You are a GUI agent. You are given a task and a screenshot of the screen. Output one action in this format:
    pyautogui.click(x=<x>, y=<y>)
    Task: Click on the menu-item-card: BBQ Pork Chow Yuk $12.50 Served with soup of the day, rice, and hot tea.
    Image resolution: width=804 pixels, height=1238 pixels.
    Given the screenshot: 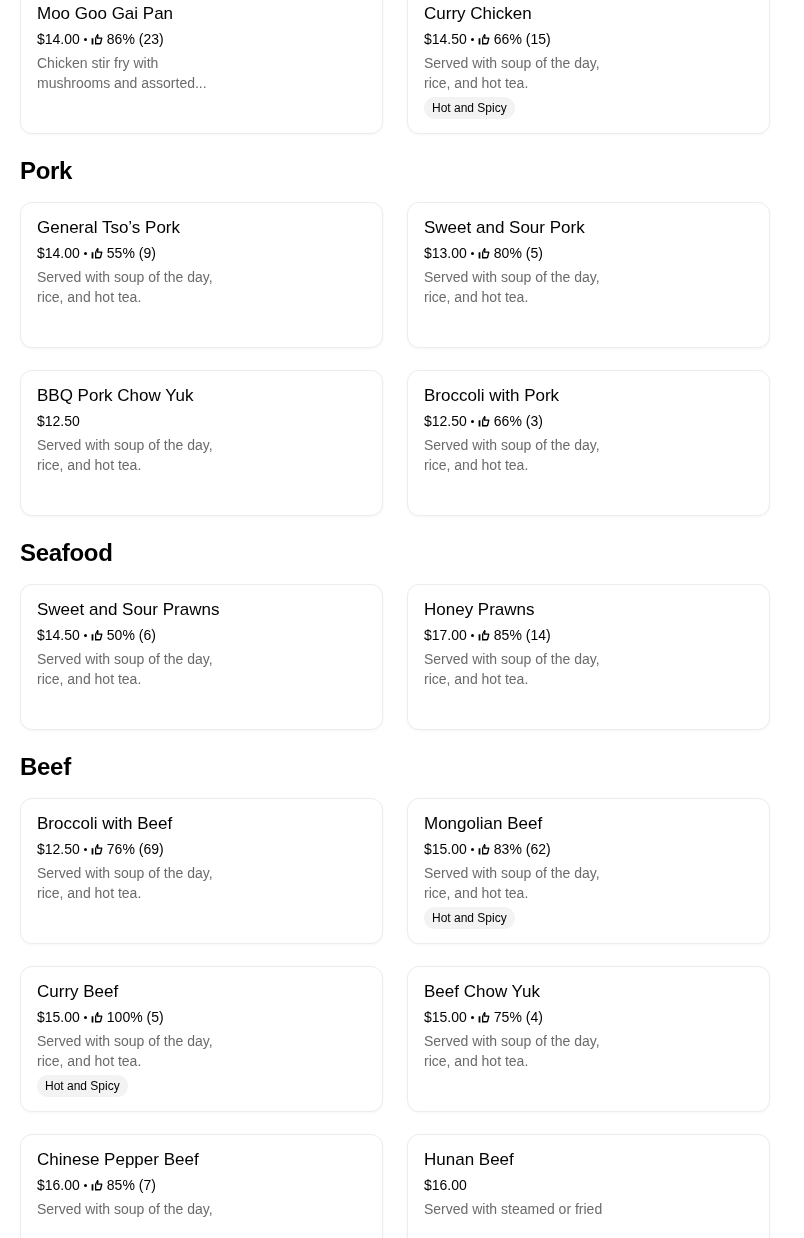 What is the action you would take?
    pyautogui.click(x=201, y=443)
    